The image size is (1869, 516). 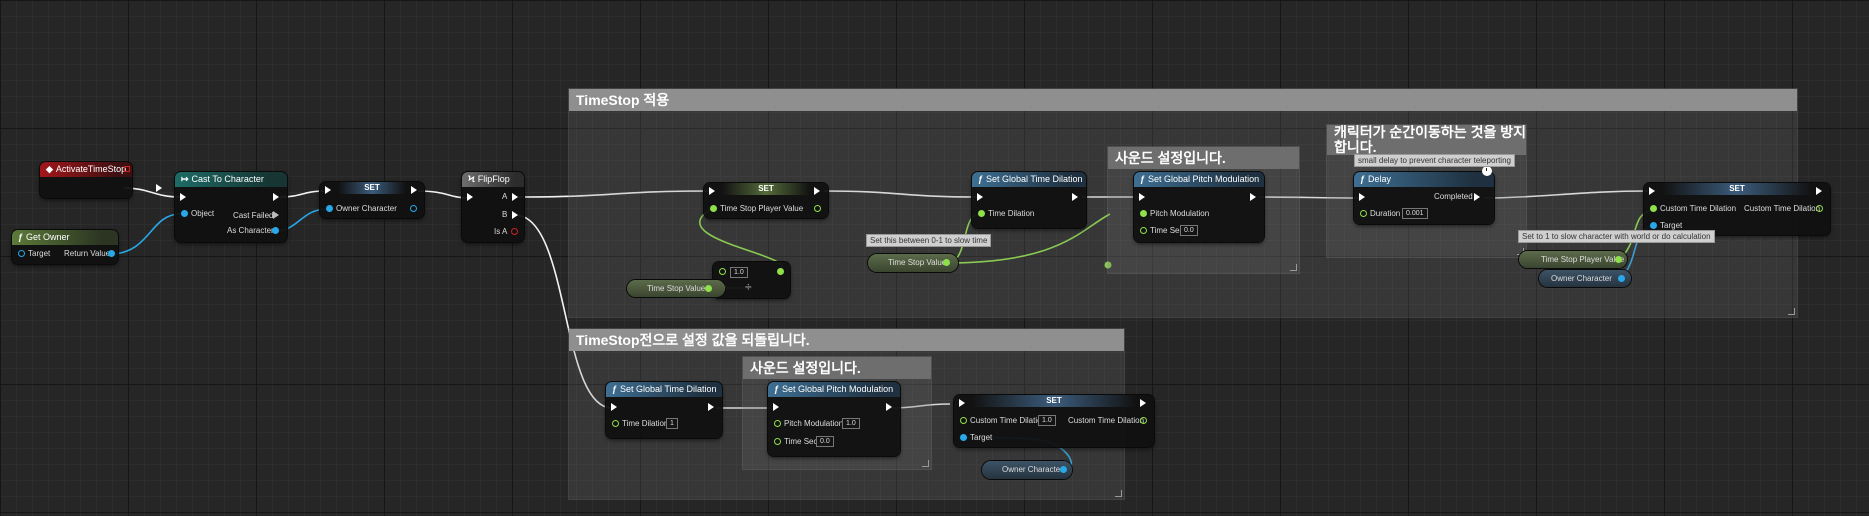 What do you see at coordinates (1008, 420) in the screenshot?
I see `pin-label: Custom Time Dilation` at bounding box center [1008, 420].